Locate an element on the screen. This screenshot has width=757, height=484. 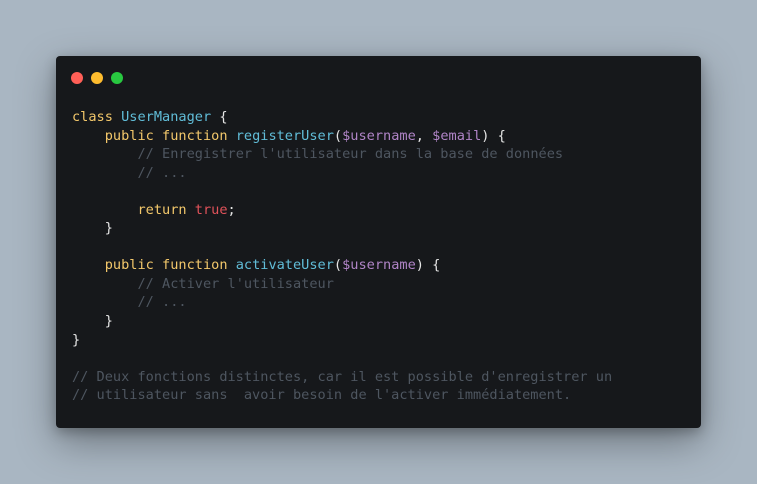
code-token: activateUser is located at coordinates (284, 265).